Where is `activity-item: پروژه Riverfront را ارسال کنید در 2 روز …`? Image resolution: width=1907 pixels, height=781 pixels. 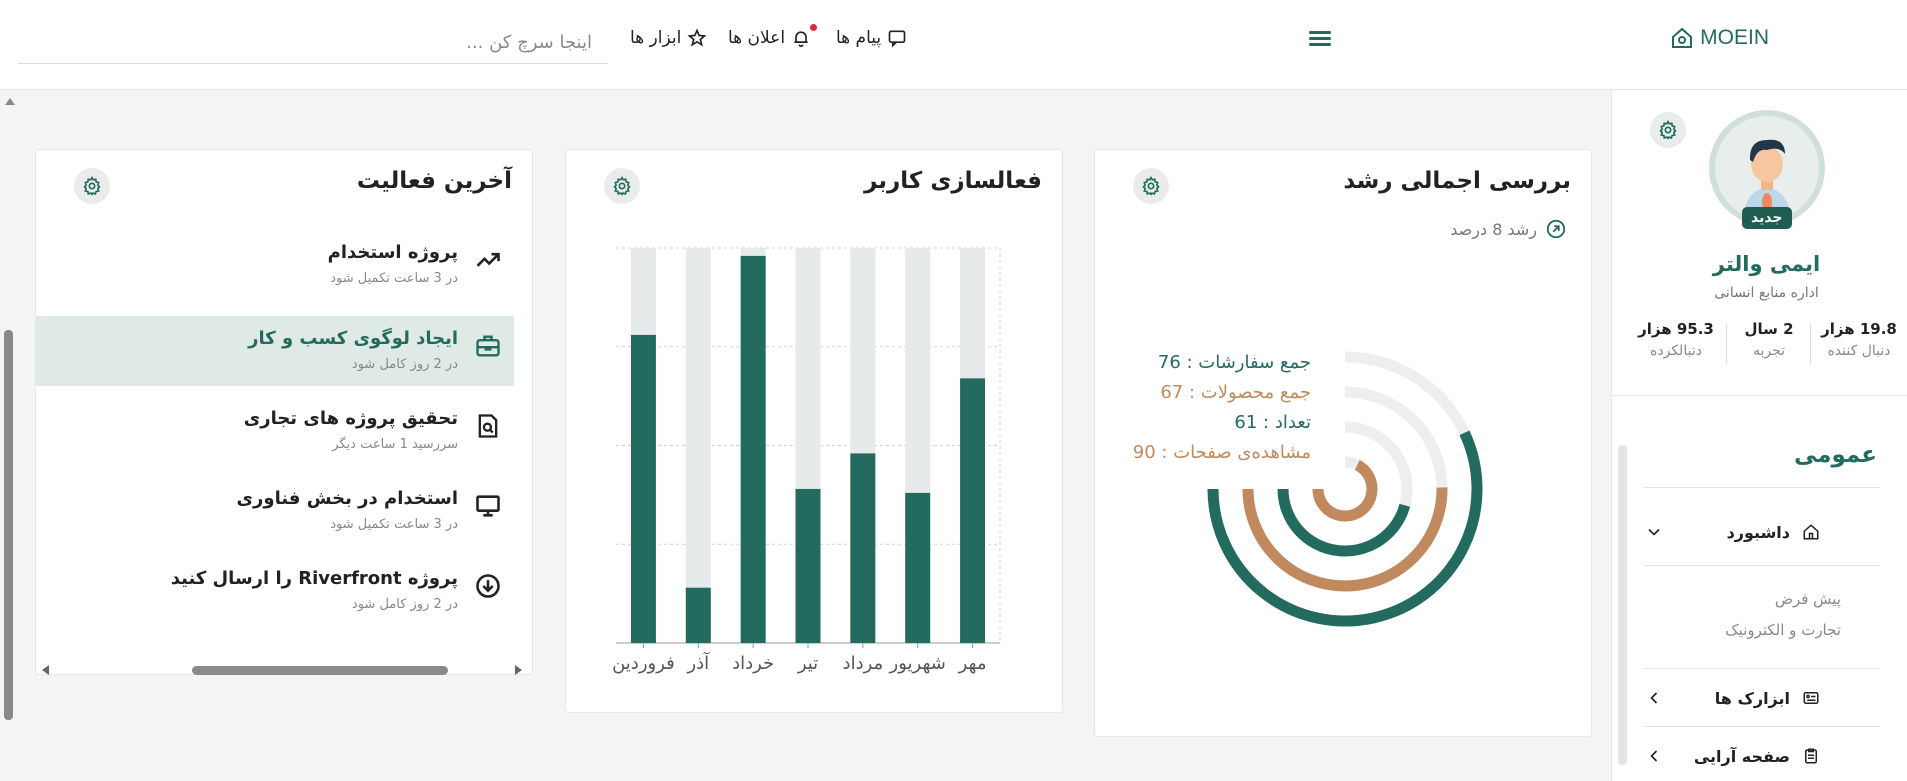 activity-item: پروژه Riverfront را ارسال کنید در 2 روز … is located at coordinates (275, 591).